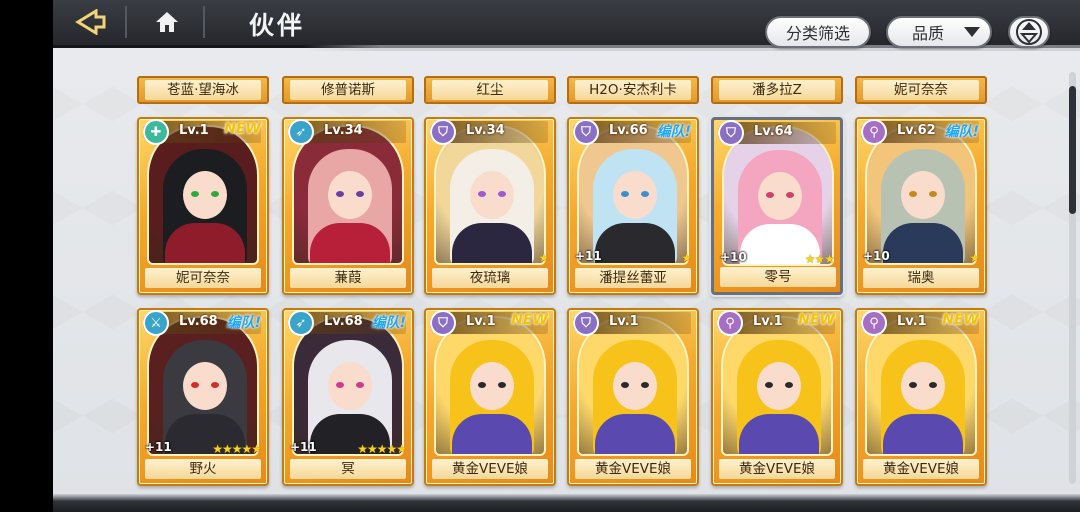 Image resolution: width=1080 pixels, height=512 pixels. What do you see at coordinates (237, 449) in the screenshot?
I see `star-rating: ★★★★★` at bounding box center [237, 449].